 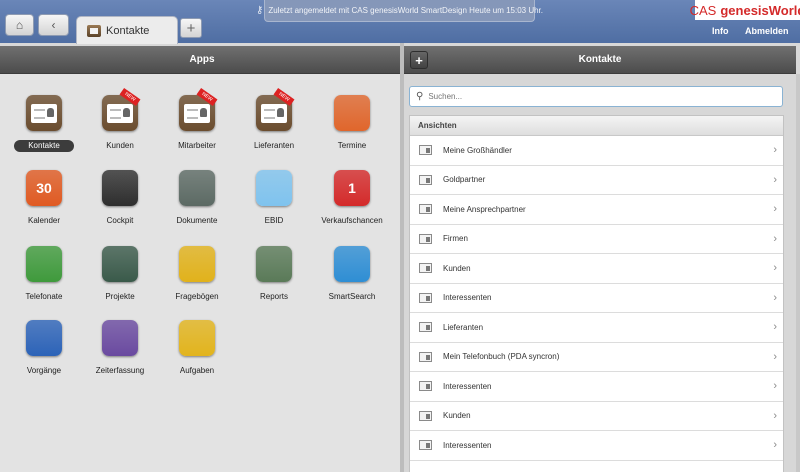 I want to click on app-label: Zeiterfassung, so click(x=120, y=370).